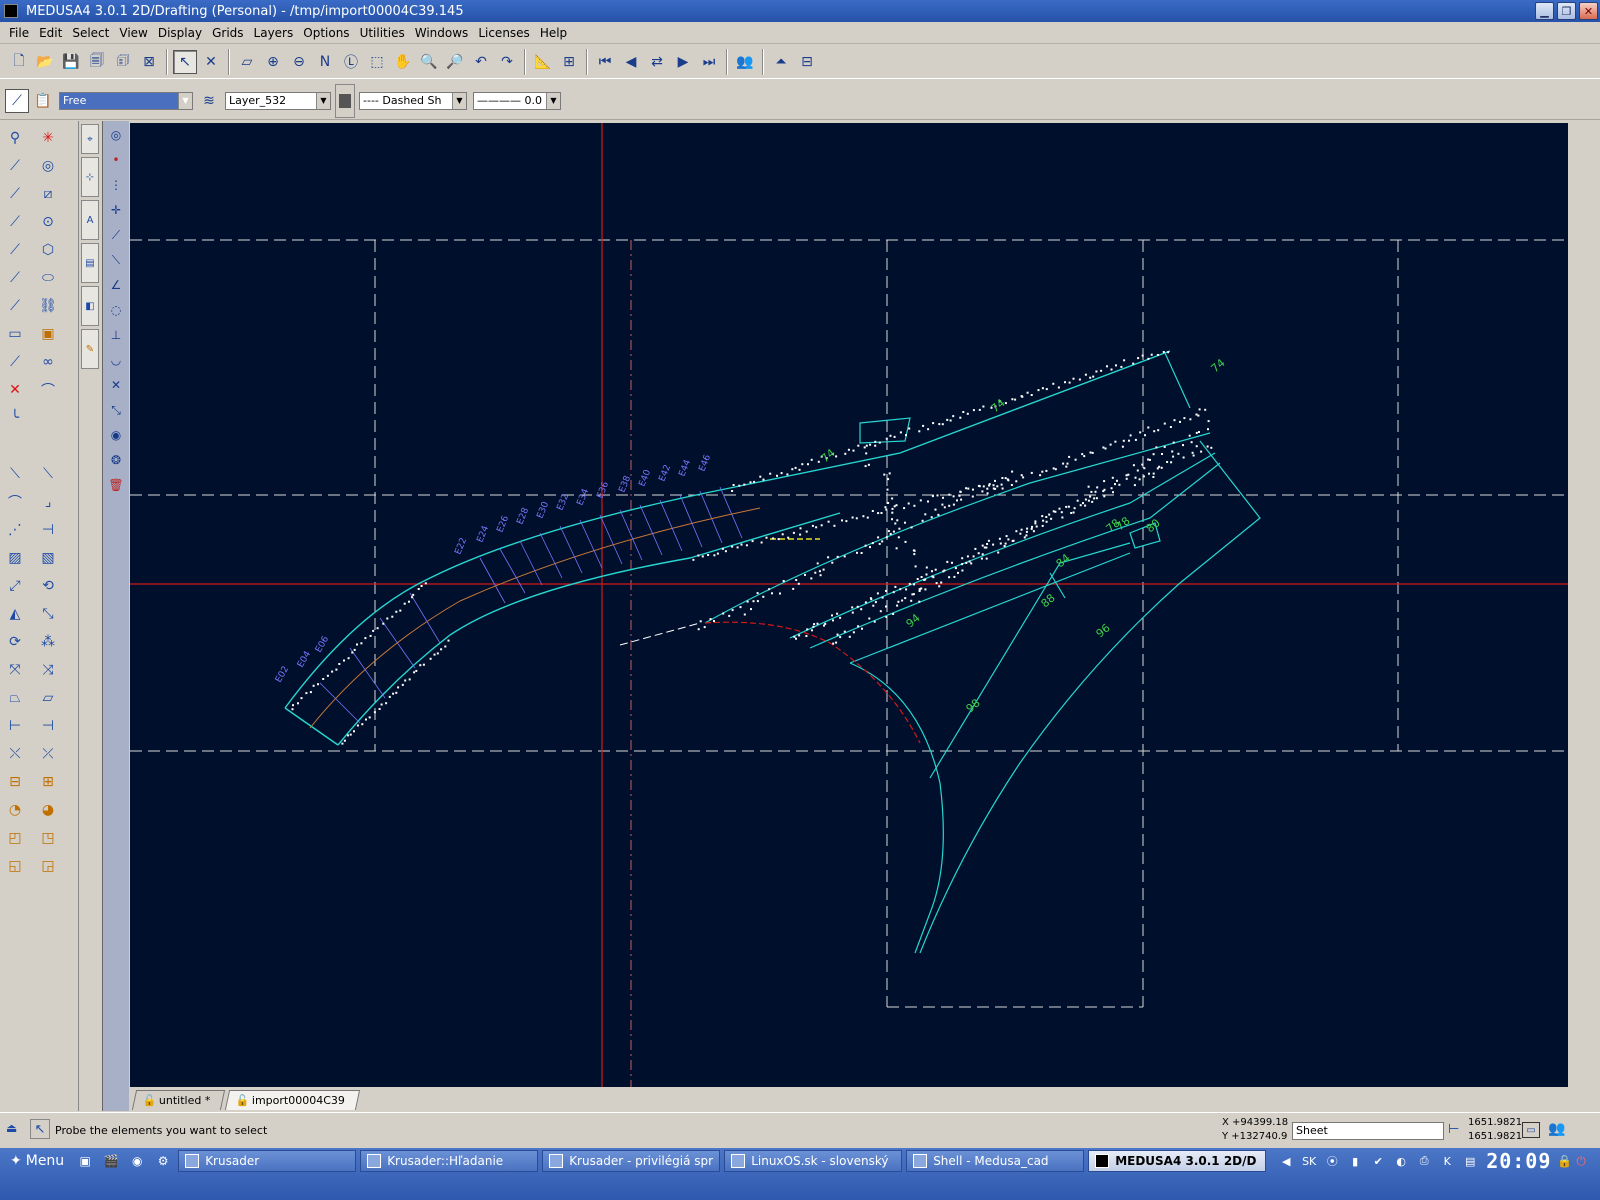 This screenshot has width=1600, height=1200. I want to click on pencil-tab-icon: ✎, so click(90, 349).